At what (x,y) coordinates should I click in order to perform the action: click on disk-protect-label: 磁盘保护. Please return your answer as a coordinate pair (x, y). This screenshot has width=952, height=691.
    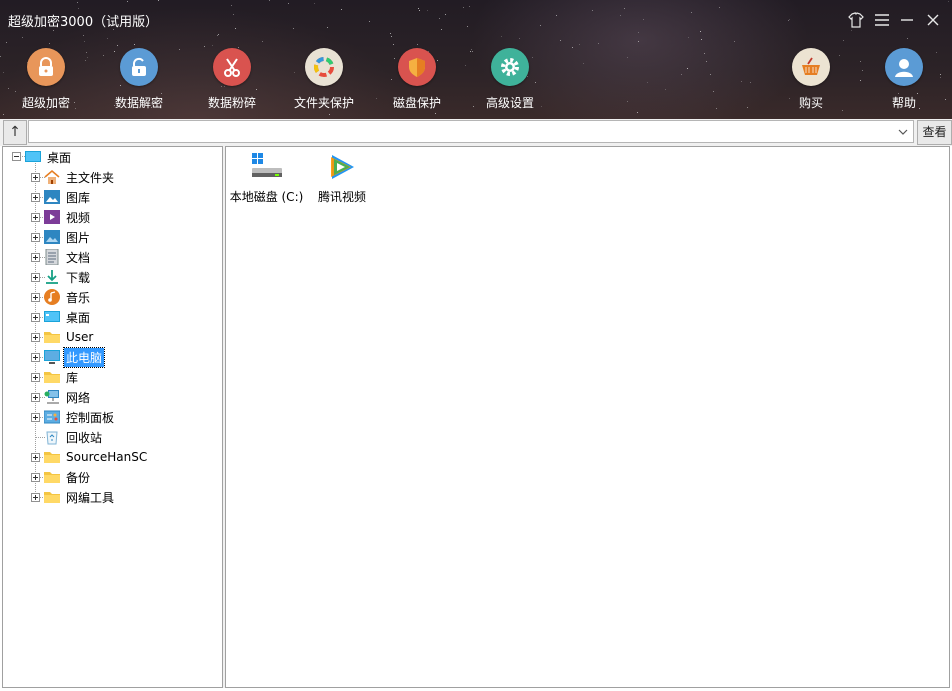
    Looking at the image, I should click on (416, 103).